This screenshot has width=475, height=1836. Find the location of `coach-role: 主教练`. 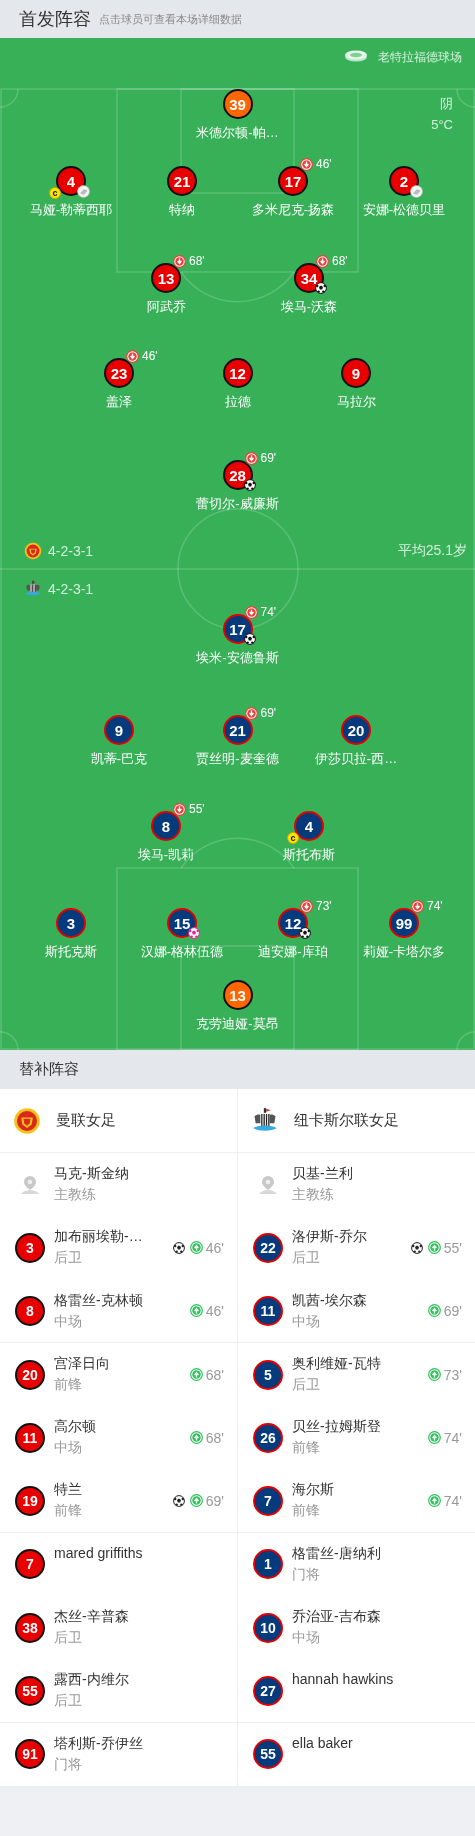

coach-role: 主教练 is located at coordinates (75, 1195).